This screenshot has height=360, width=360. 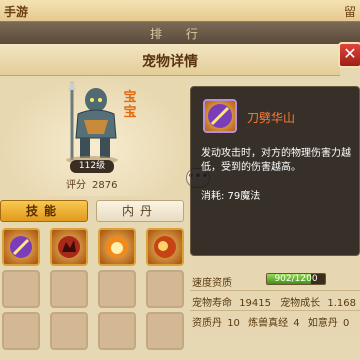 I want to click on beast-value: 4, so click(x=296, y=323).